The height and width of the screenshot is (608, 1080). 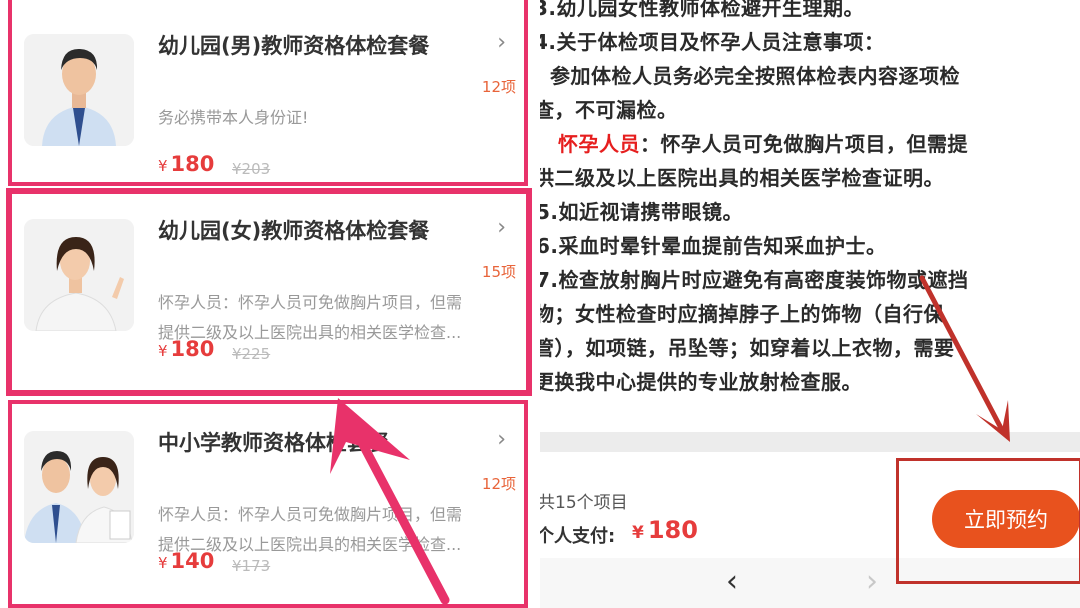 I want to click on notice-line: 3.幼儿园女性教师体检避开生理期。, so click(x=702, y=10).